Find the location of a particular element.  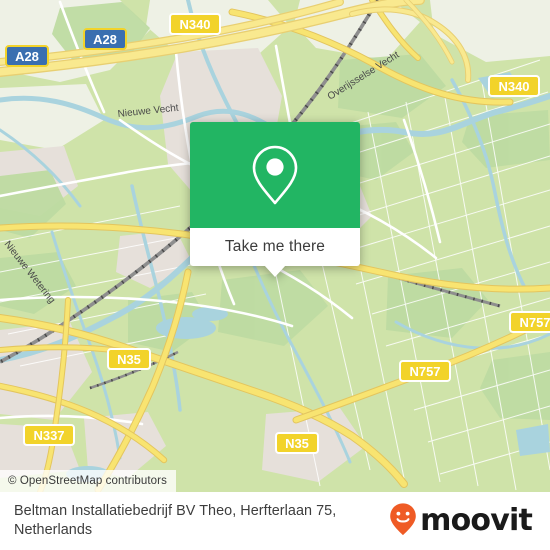

map-pin-icon is located at coordinates (275, 175).